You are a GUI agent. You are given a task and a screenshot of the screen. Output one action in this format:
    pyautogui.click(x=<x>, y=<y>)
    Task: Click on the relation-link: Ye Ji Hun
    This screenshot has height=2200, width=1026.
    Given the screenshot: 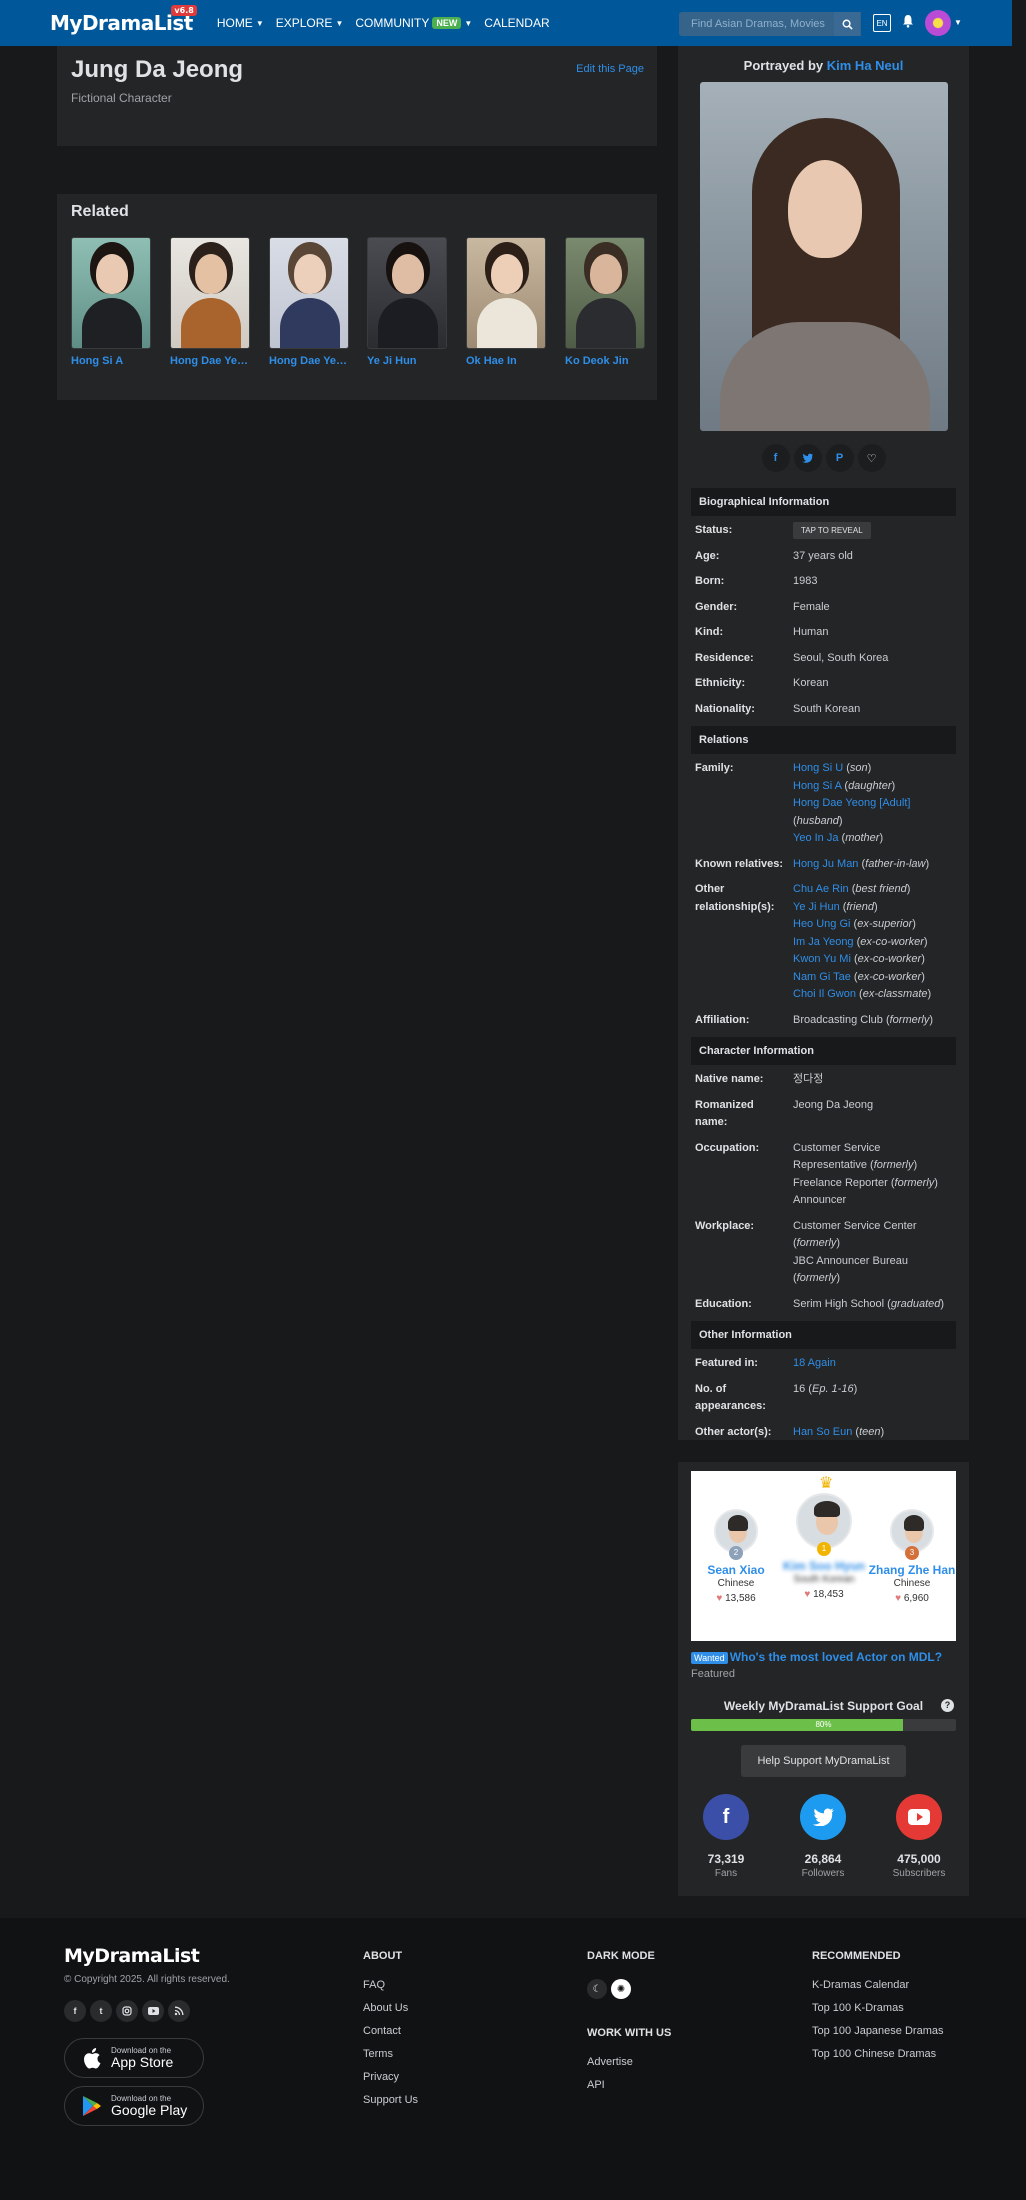 What is the action you would take?
    pyautogui.click(x=816, y=907)
    